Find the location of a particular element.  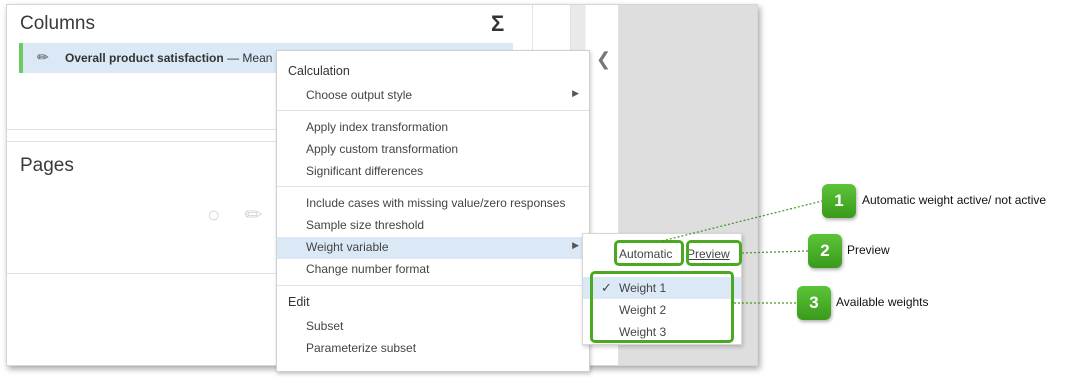

callout-text-2: Preview is located at coordinates (868, 250).